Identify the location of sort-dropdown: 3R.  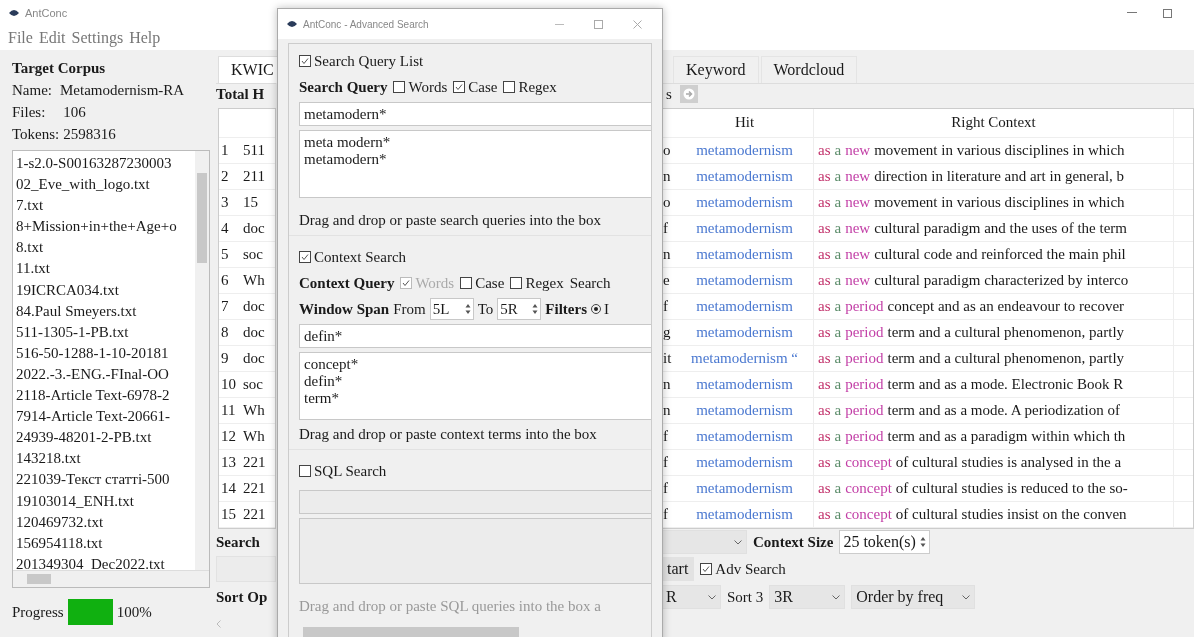
(807, 597).